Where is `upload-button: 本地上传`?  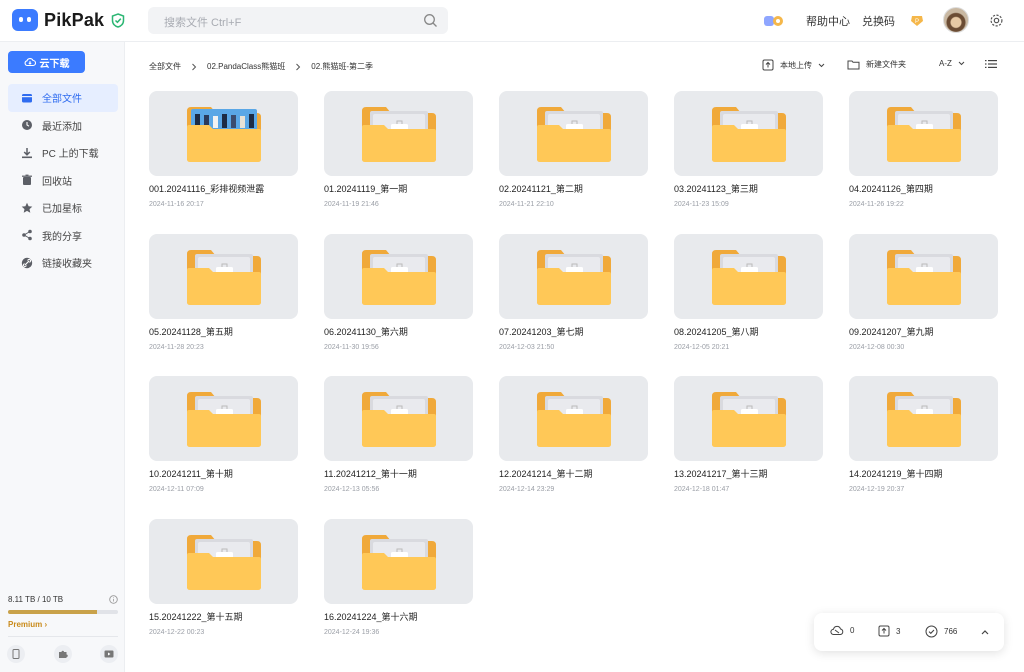
upload-button: 本地上传 is located at coordinates (793, 65).